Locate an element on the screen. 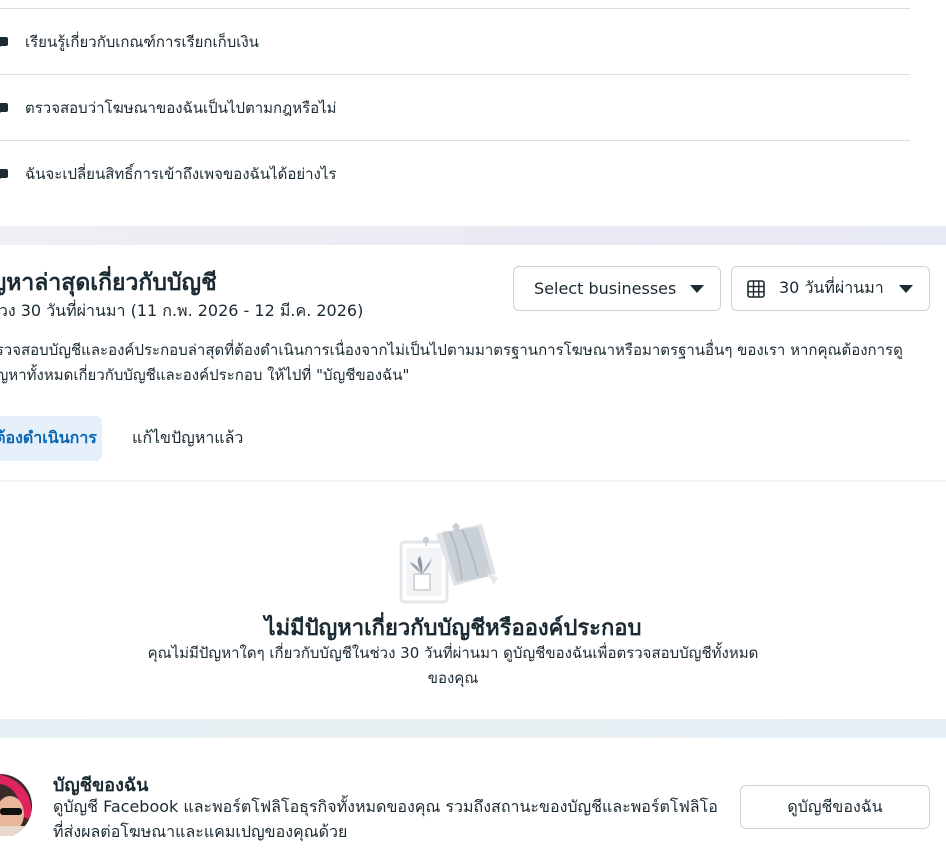 This screenshot has width=946, height=868. help-article-label: เรียนรู้เกี่ยวกับเกณฑ์การเรียกเก็บเงิน is located at coordinates (142, 42).